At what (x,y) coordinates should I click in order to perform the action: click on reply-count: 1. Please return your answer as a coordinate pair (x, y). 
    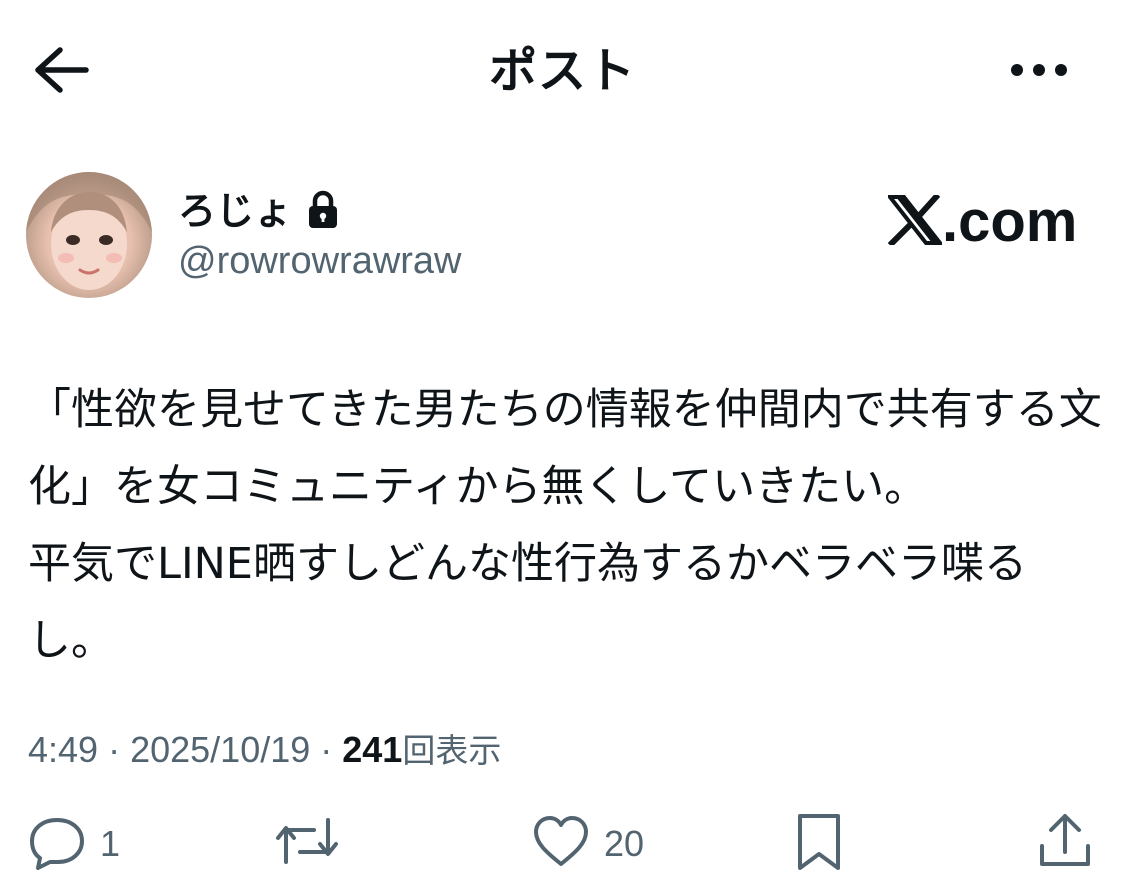
    Looking at the image, I should click on (110, 843).